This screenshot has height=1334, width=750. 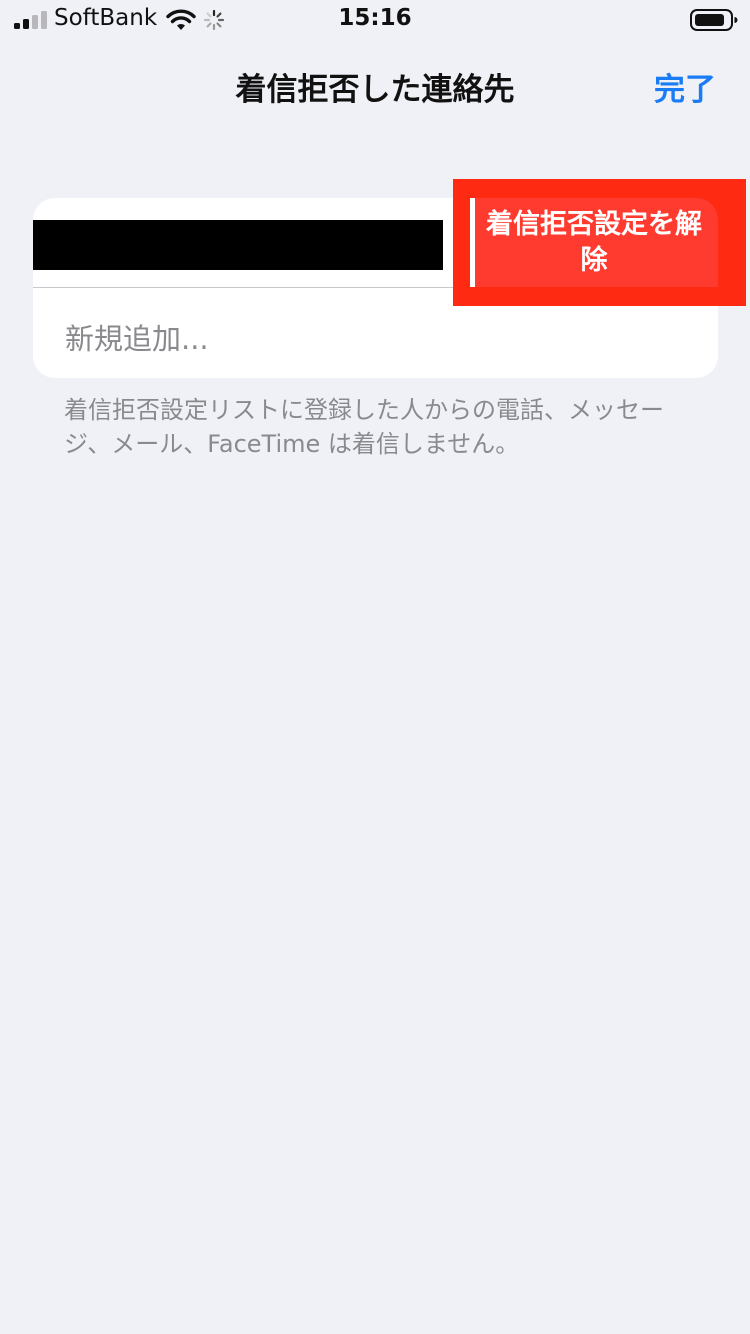 What do you see at coordinates (714, 20) in the screenshot?
I see `battery-icon` at bounding box center [714, 20].